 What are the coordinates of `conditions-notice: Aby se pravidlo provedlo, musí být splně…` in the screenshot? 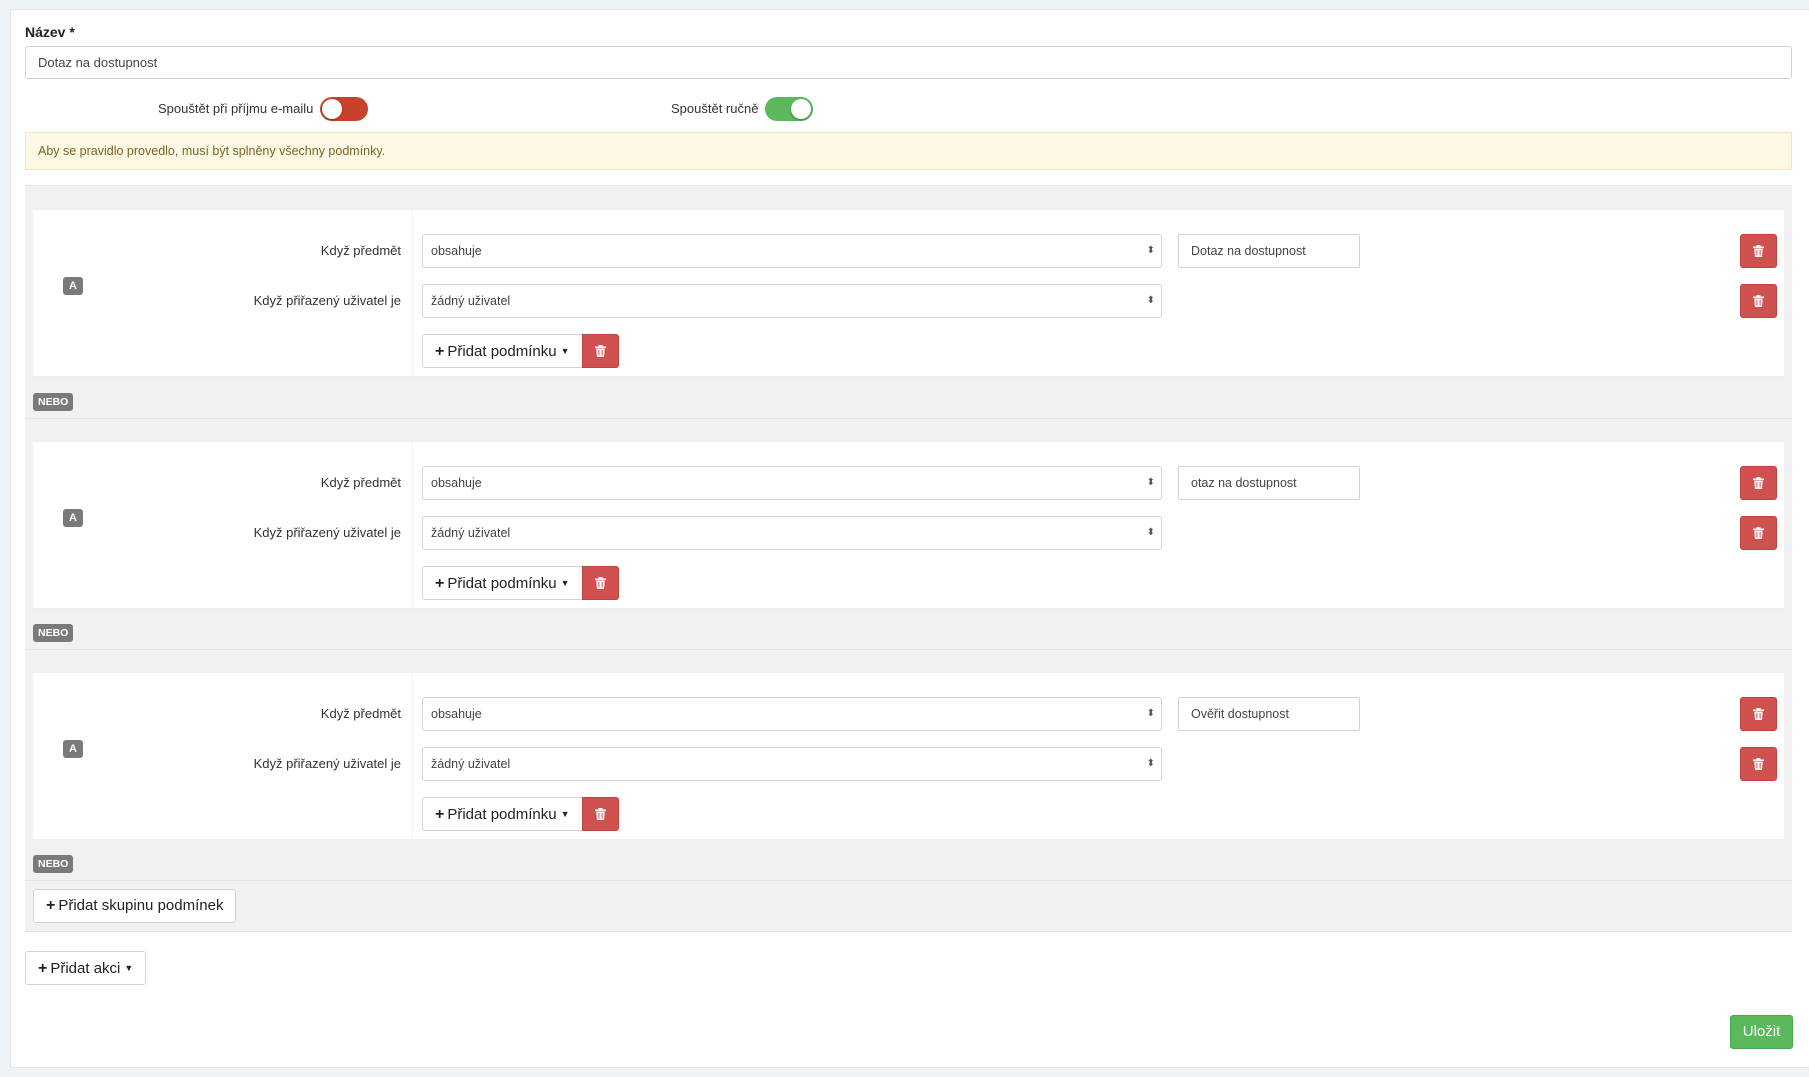 It's located at (908, 151).